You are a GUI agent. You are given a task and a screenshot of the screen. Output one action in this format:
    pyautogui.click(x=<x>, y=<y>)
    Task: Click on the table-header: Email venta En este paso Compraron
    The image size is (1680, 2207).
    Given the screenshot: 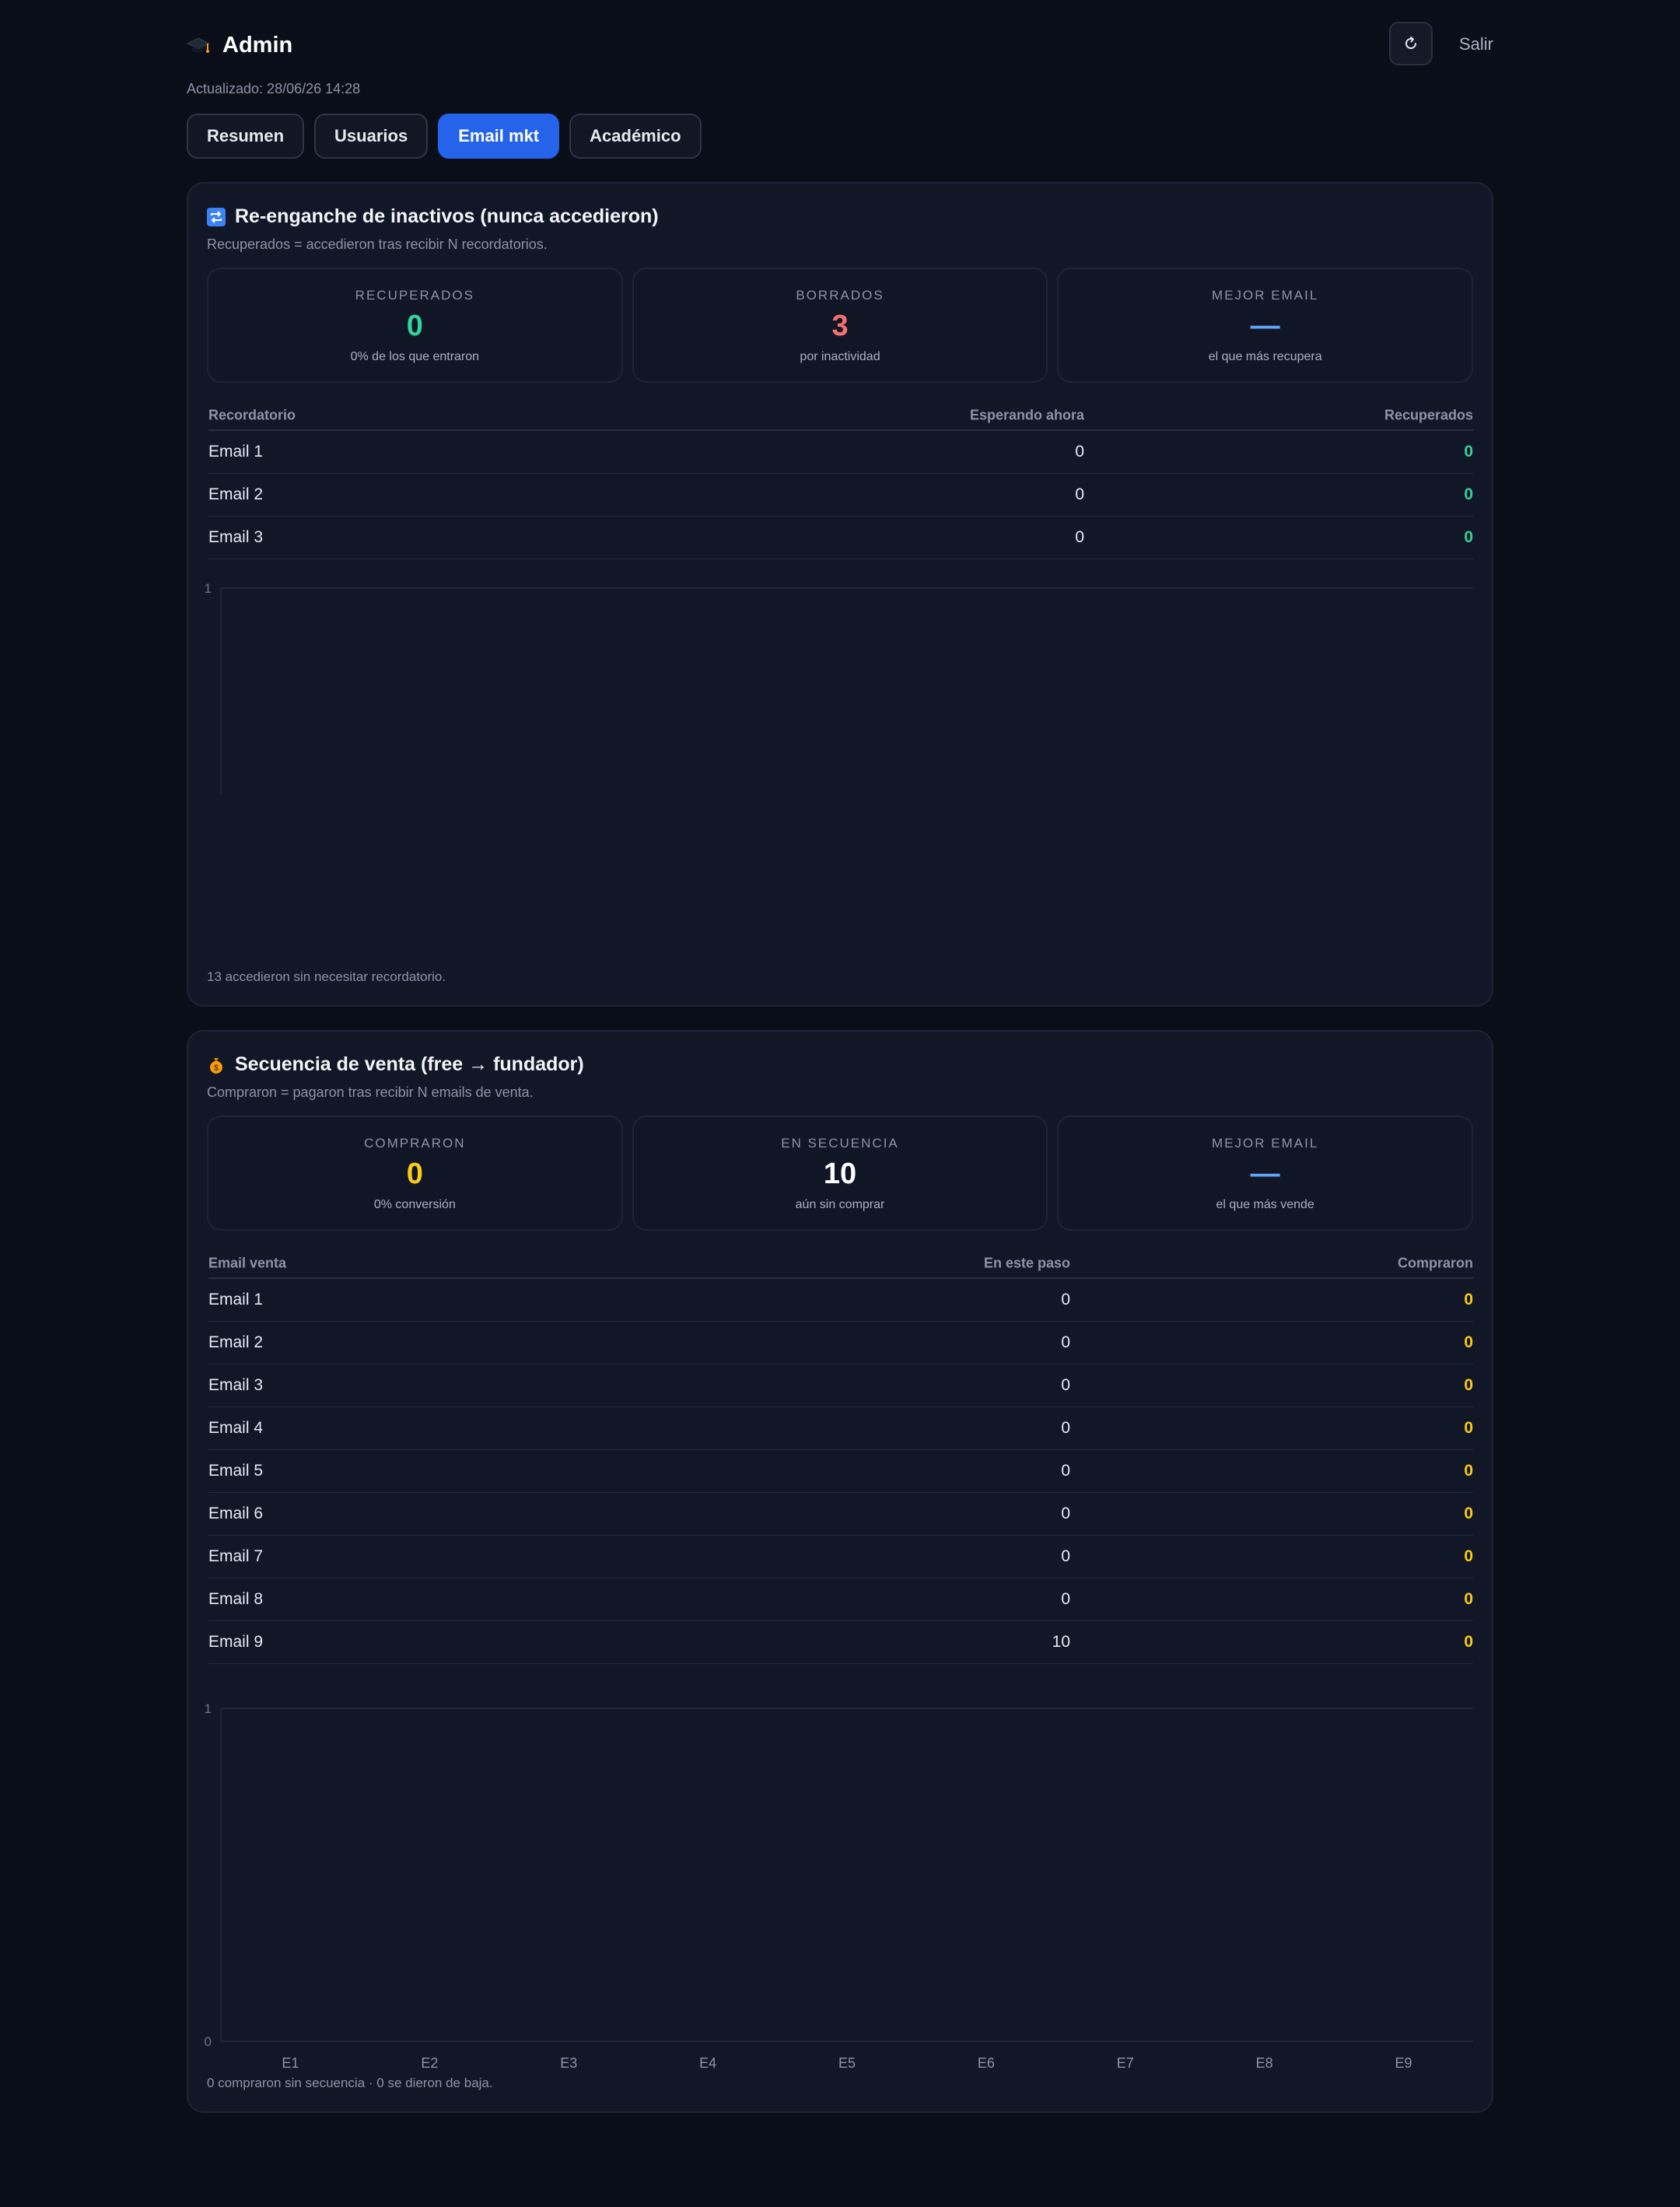 What is the action you would take?
    pyautogui.click(x=840, y=1264)
    